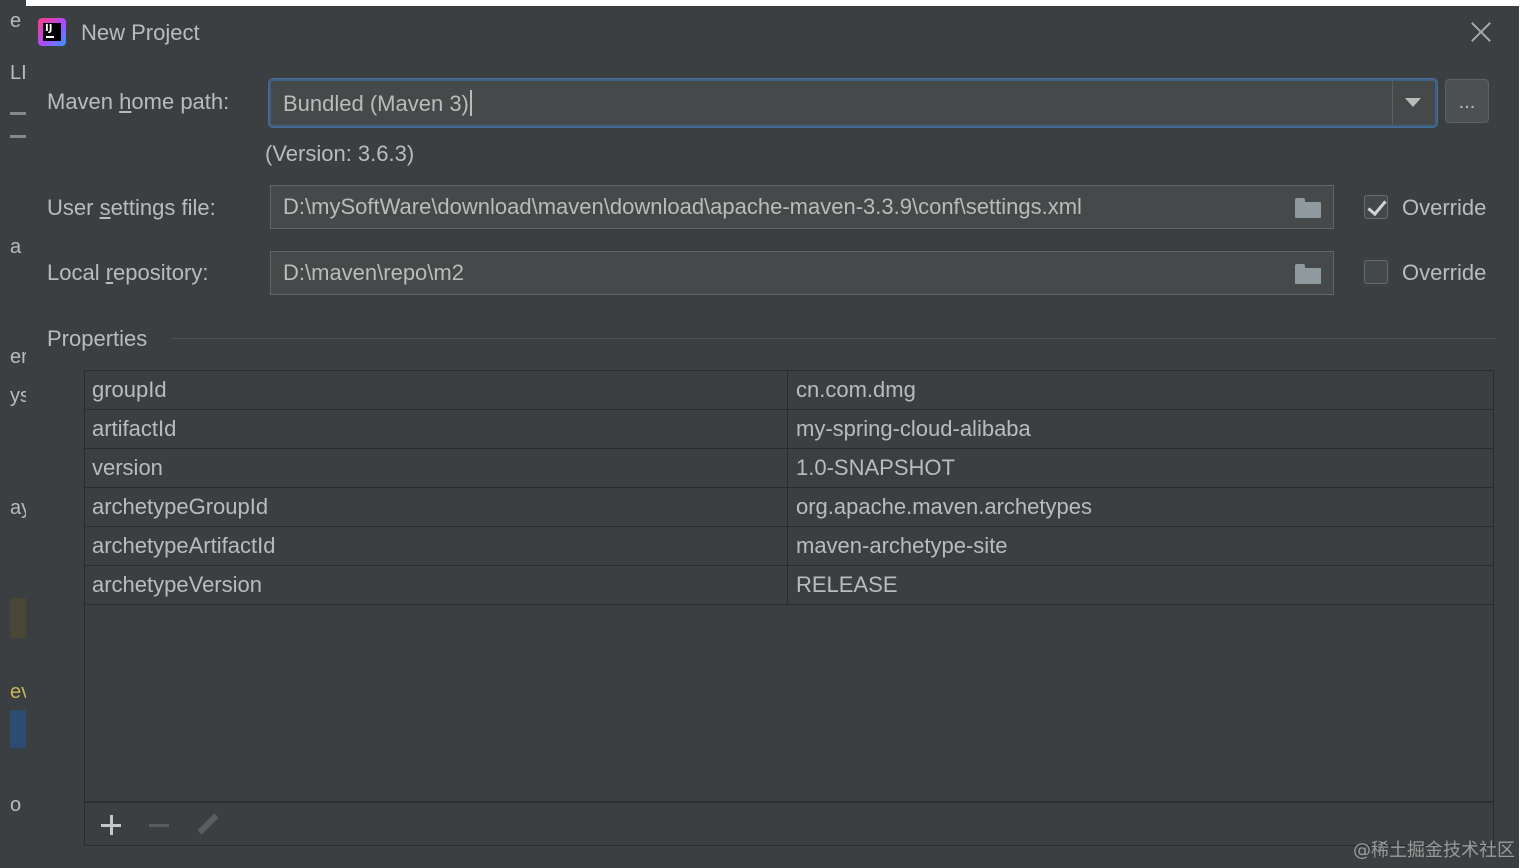  I want to click on user-settings-override-checkbox, so click(1376, 207).